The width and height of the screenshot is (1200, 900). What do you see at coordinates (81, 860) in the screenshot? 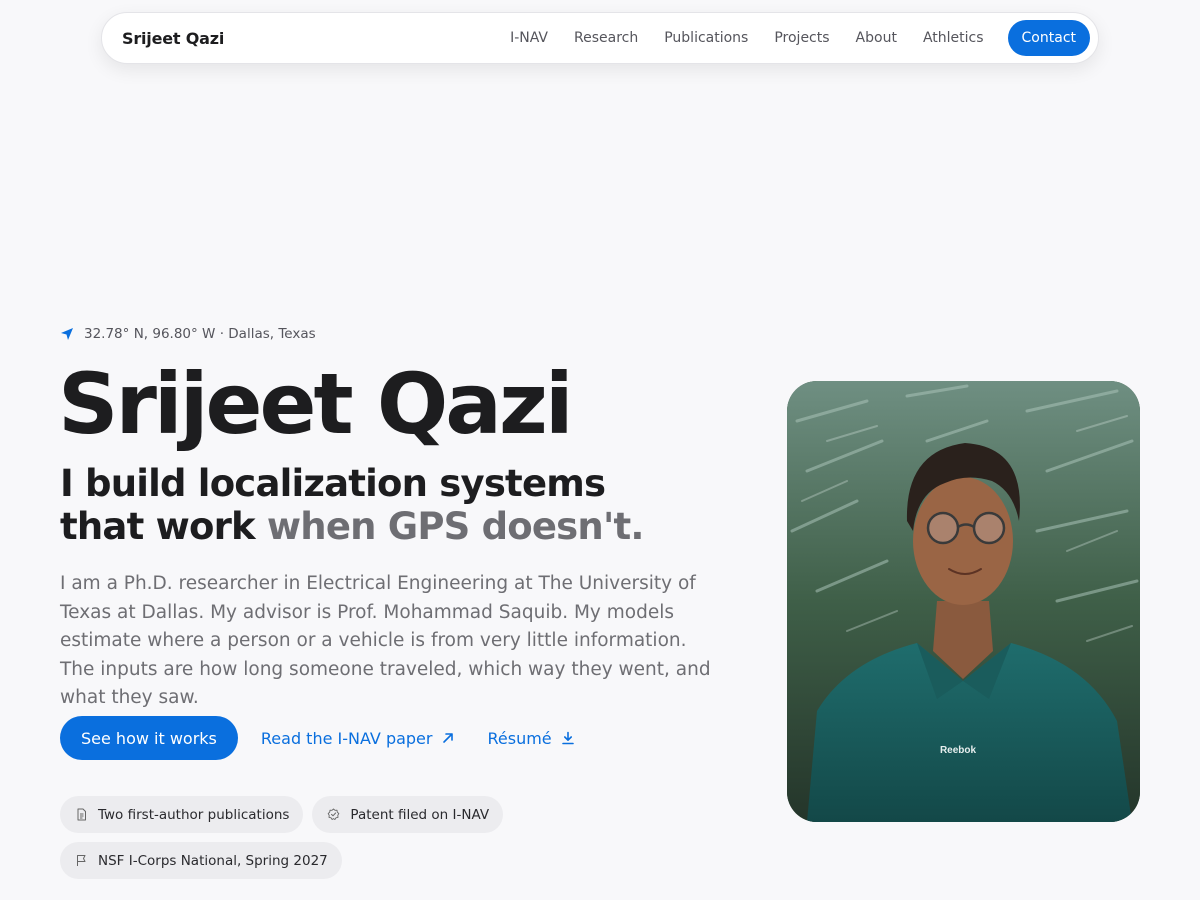
I see `flag-icon` at bounding box center [81, 860].